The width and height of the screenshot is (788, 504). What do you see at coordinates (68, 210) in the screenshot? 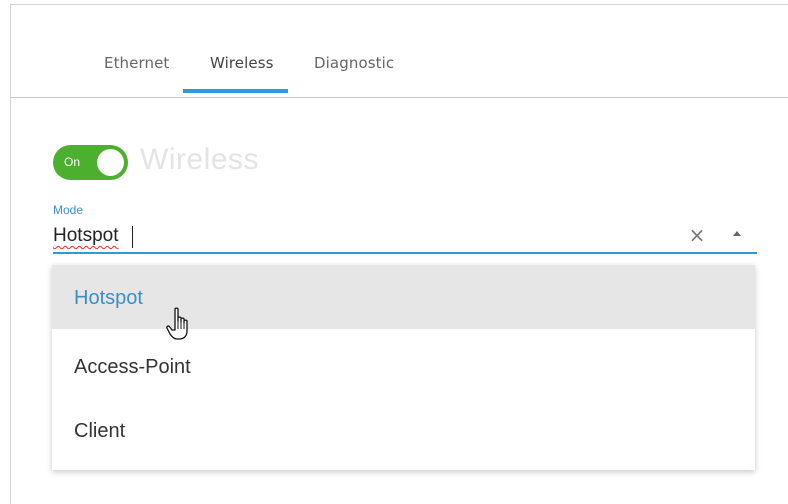
I see `mode-label: Mode` at bounding box center [68, 210].